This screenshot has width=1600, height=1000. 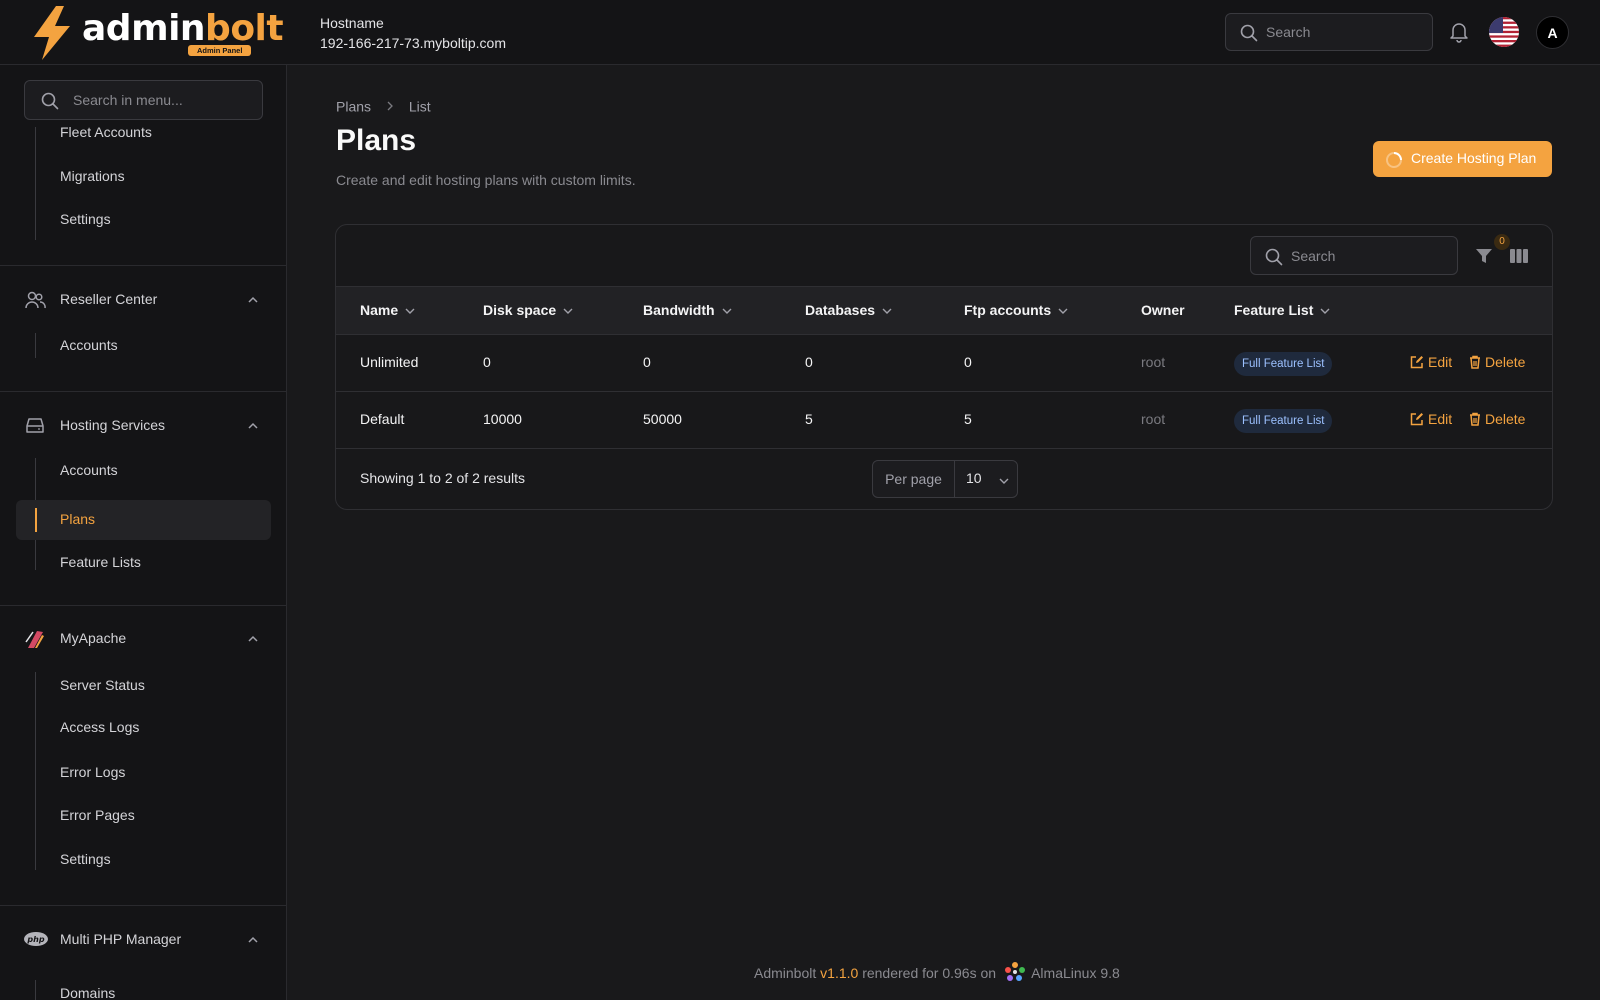 What do you see at coordinates (785, 973) in the screenshot?
I see `footer-product: Adminbolt` at bounding box center [785, 973].